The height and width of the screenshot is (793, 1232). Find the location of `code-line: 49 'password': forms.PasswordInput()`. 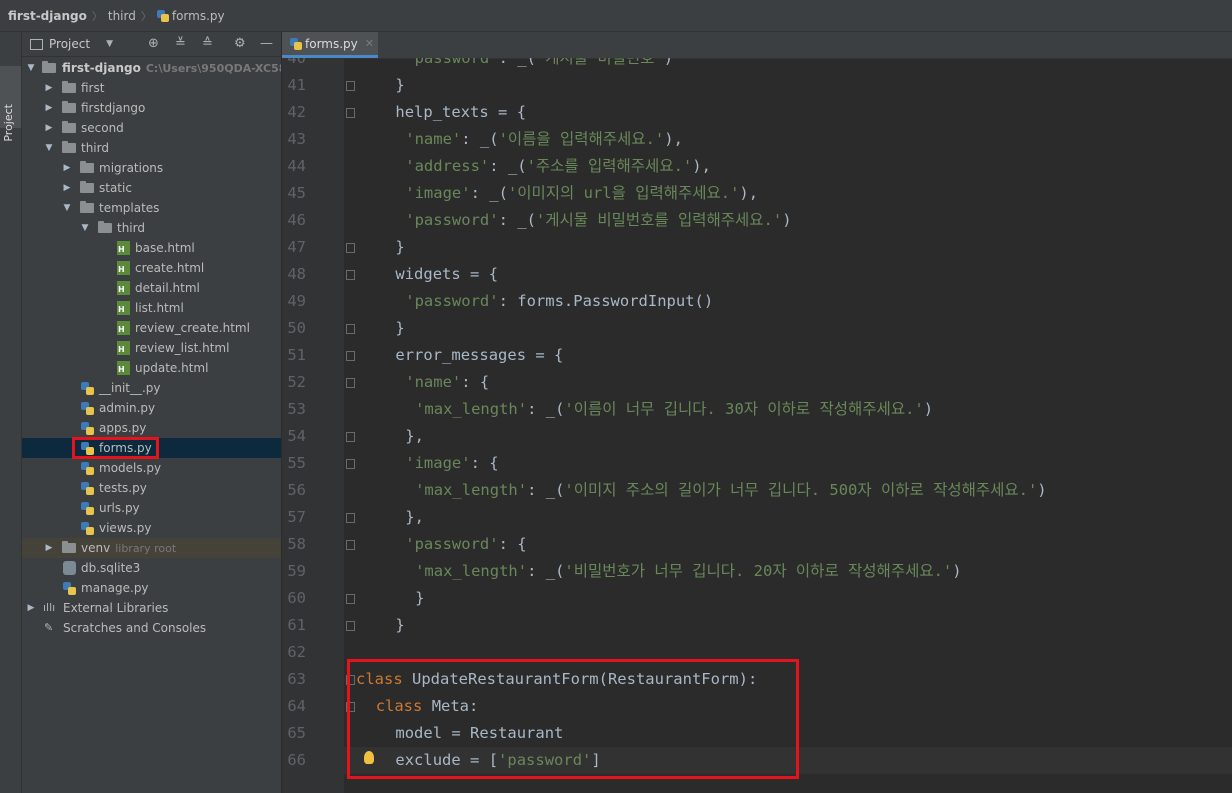

code-line: 49 'password': forms.PasswordInput() is located at coordinates (757, 301).